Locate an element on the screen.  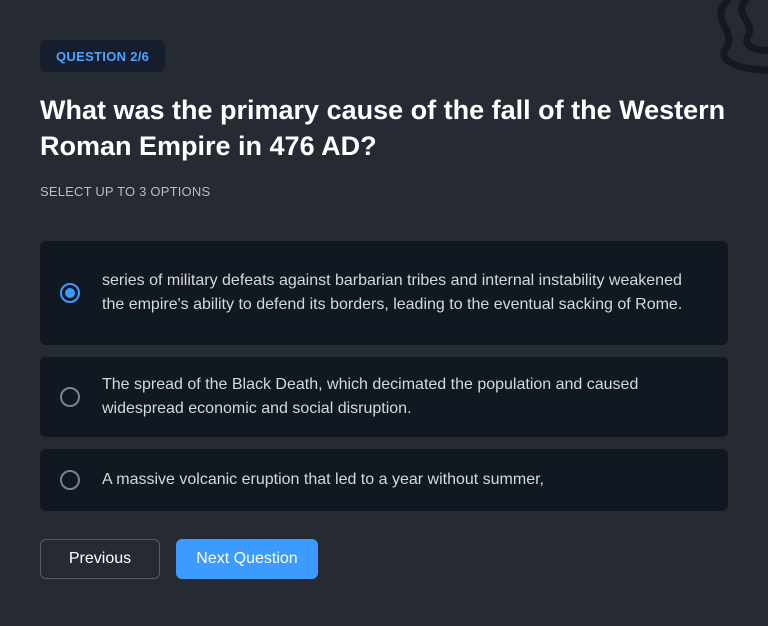
next-question-button: Next Question is located at coordinates (247, 559).